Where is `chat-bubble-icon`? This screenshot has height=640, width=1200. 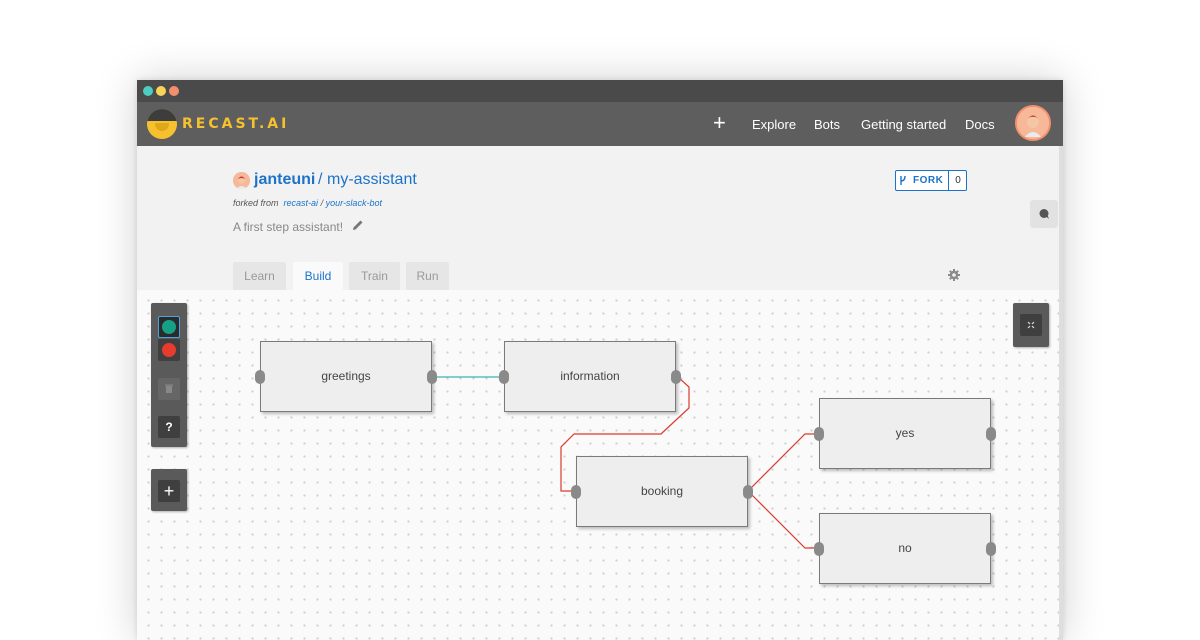
chat-bubble-icon is located at coordinates (1044, 214).